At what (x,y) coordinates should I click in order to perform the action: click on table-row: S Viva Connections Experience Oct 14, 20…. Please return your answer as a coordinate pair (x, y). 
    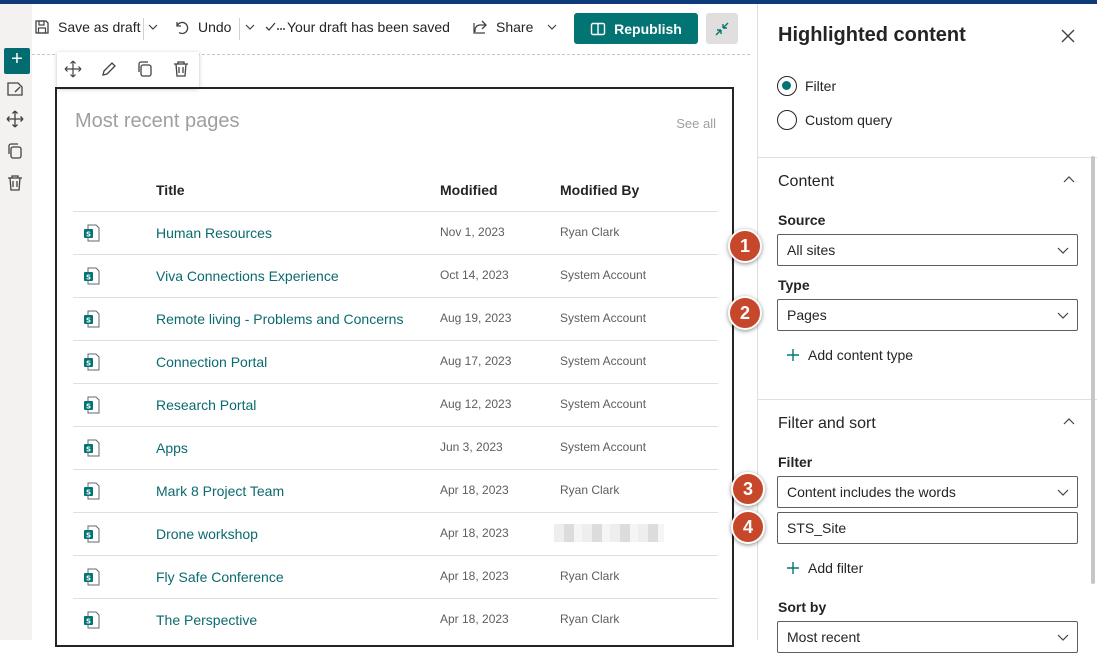
    Looking at the image, I should click on (395, 275).